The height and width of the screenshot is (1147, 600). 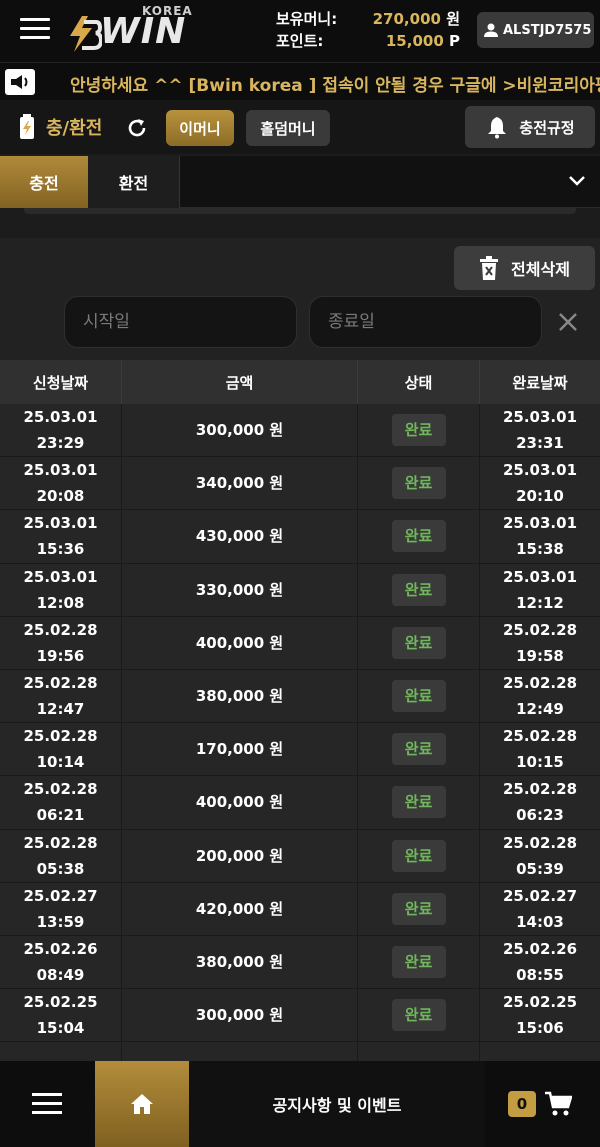 I want to click on table-row: 25.03.01 12:08 330,000 원 완료 25.03.01 12:12, so click(x=300, y=590).